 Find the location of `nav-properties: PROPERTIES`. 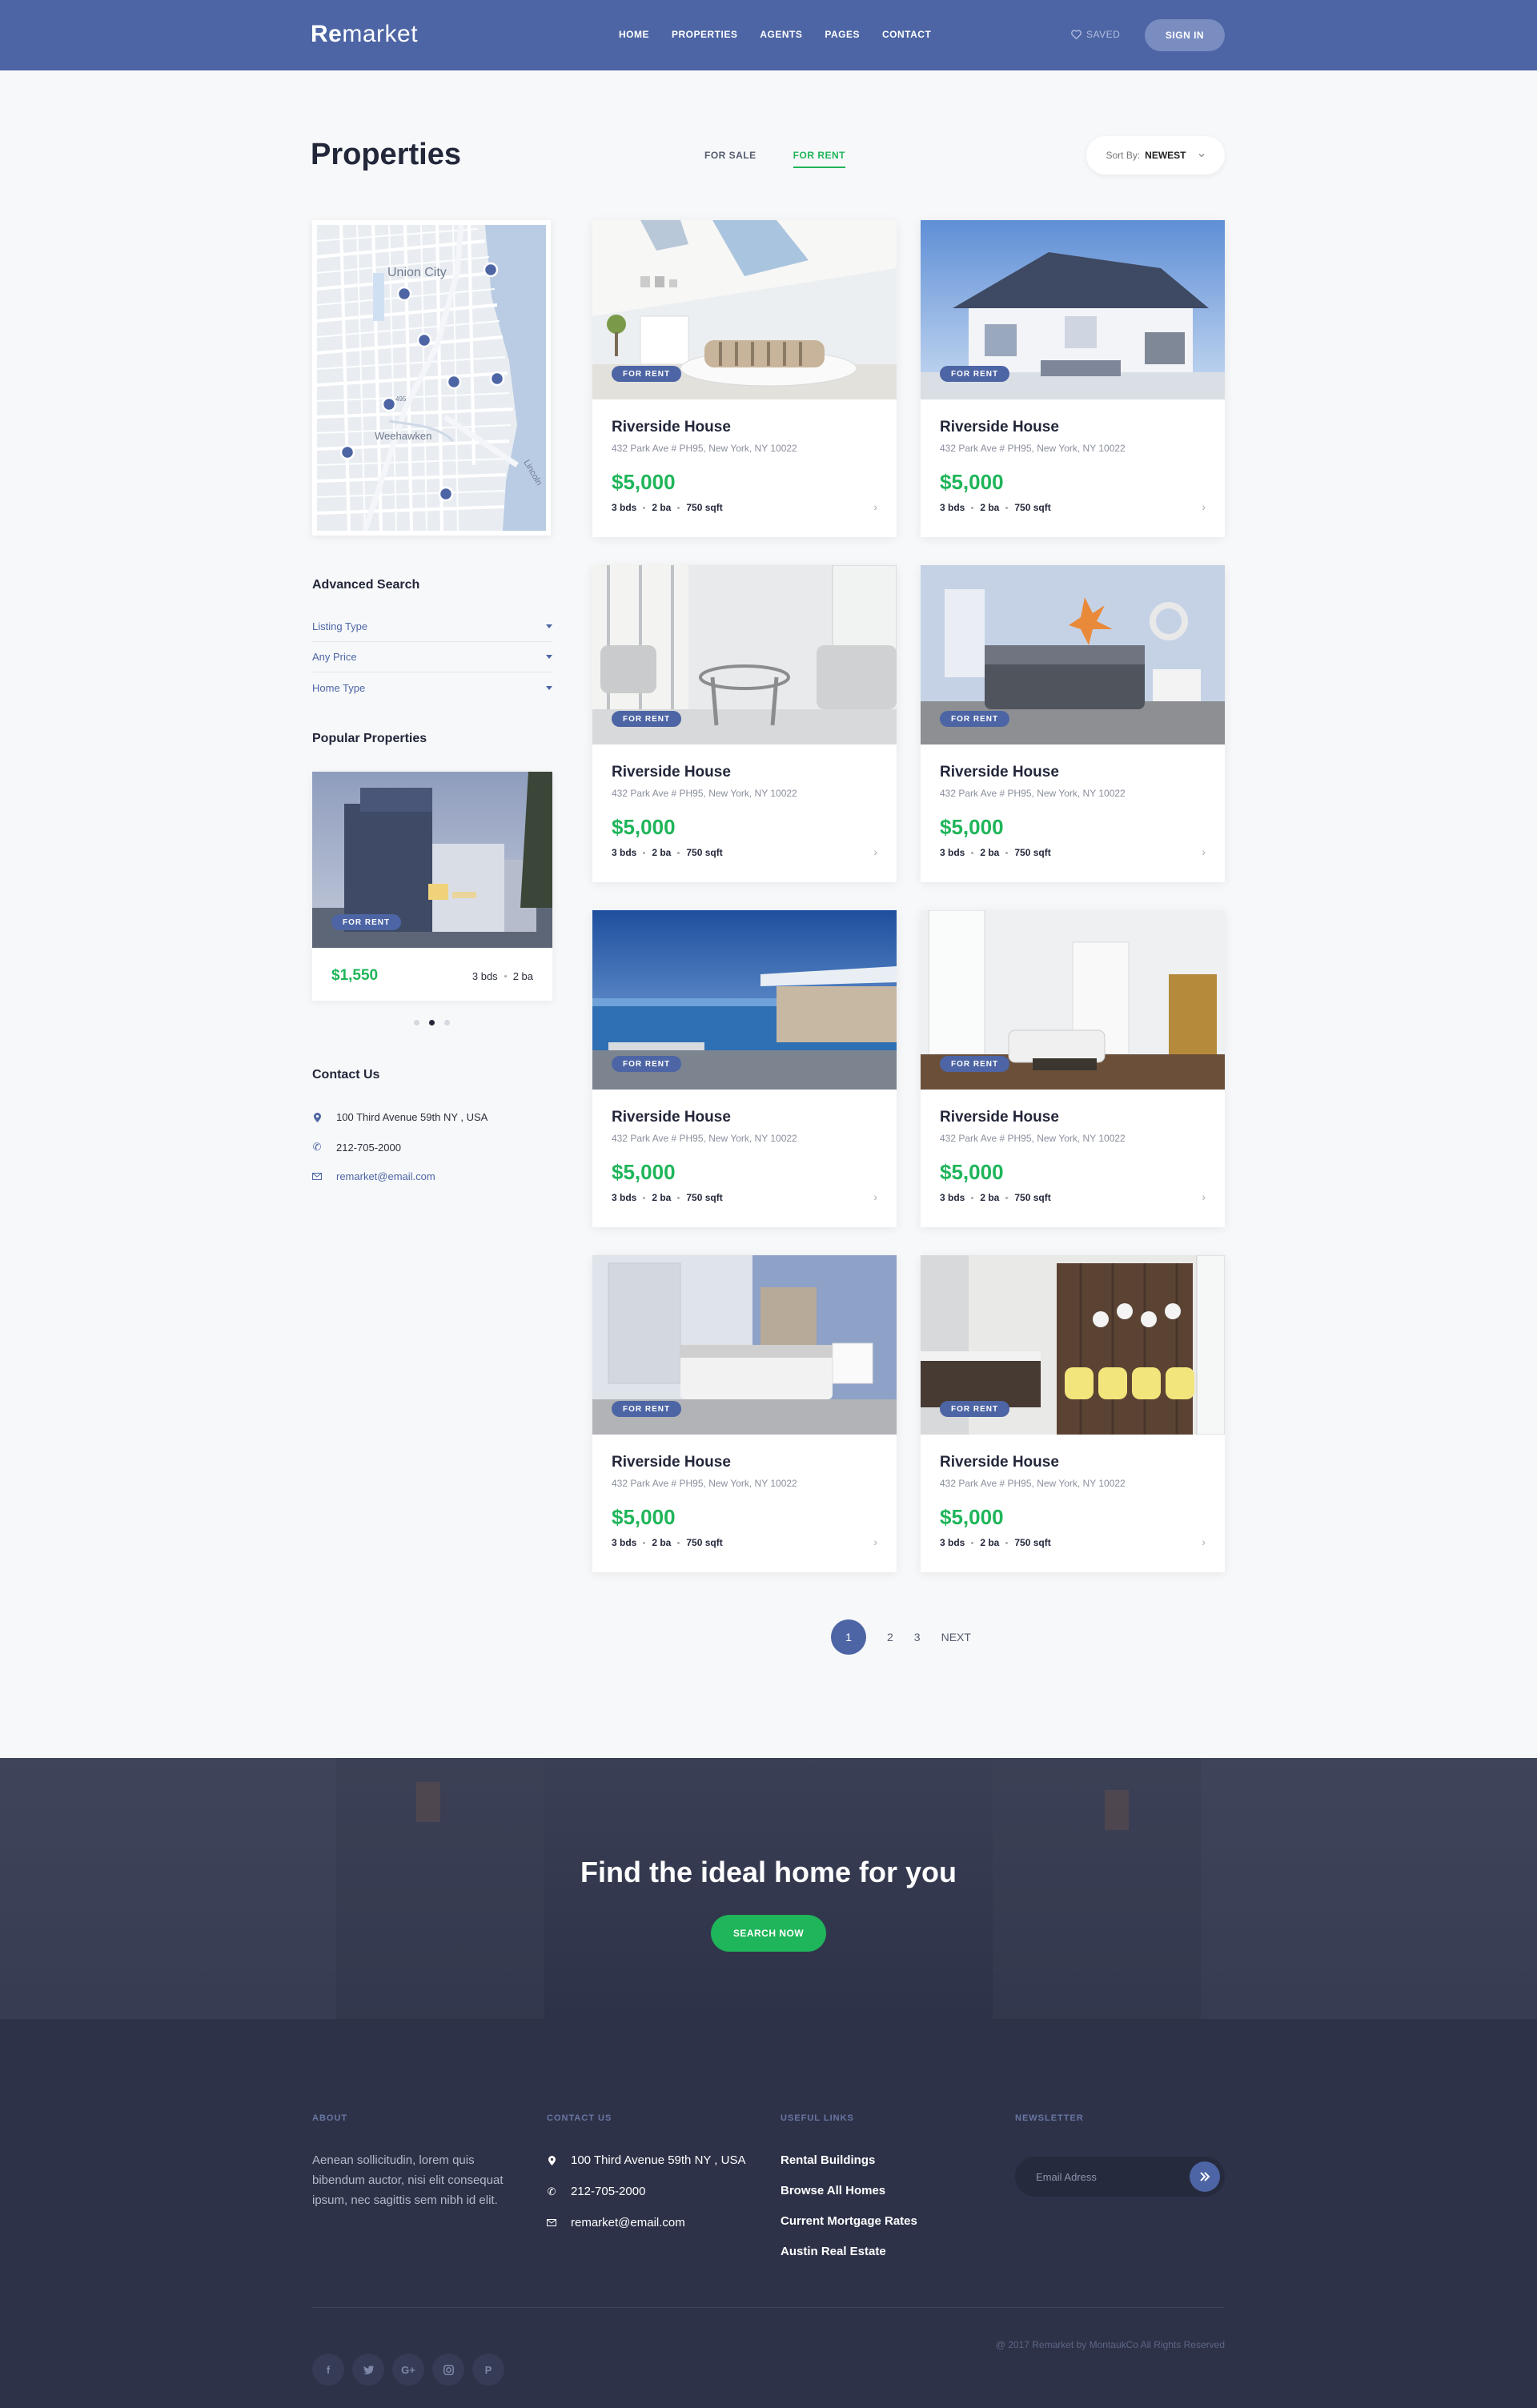

nav-properties: PROPERTIES is located at coordinates (705, 34).